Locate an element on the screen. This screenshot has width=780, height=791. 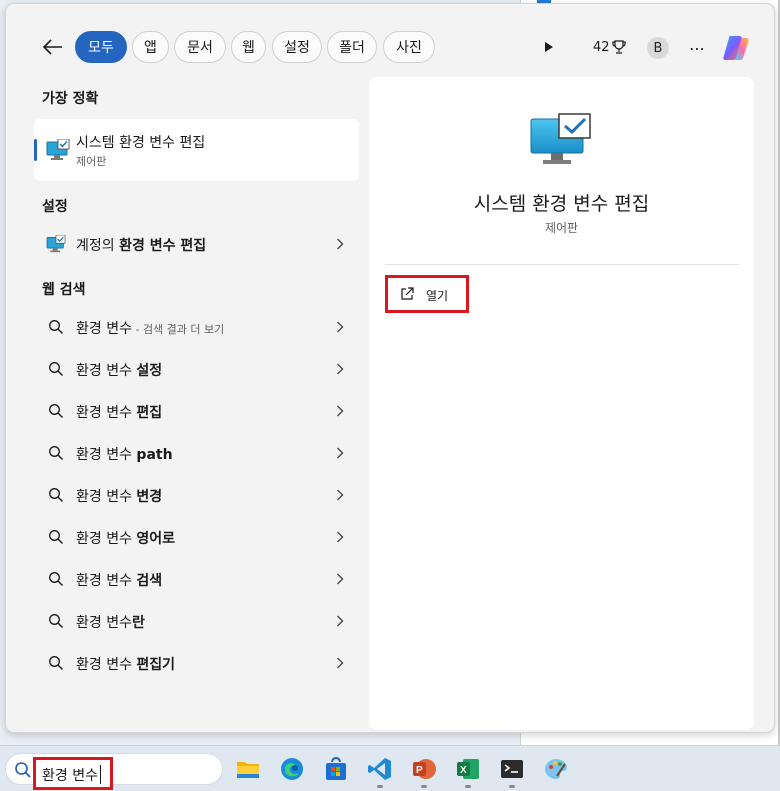
web-search-item-label: 환경 변수 검색 is located at coordinates (119, 580).